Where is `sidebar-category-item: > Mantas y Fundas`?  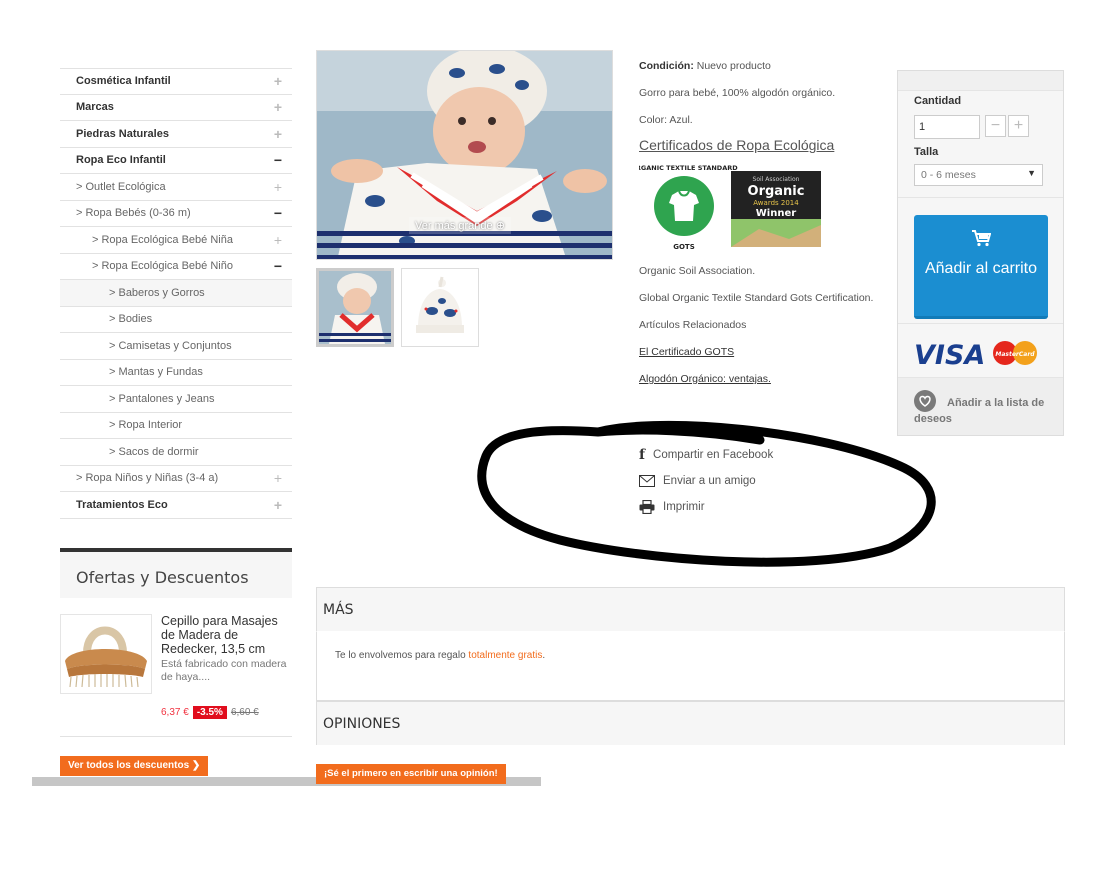 sidebar-category-item: > Mantas y Fundas is located at coordinates (176, 373).